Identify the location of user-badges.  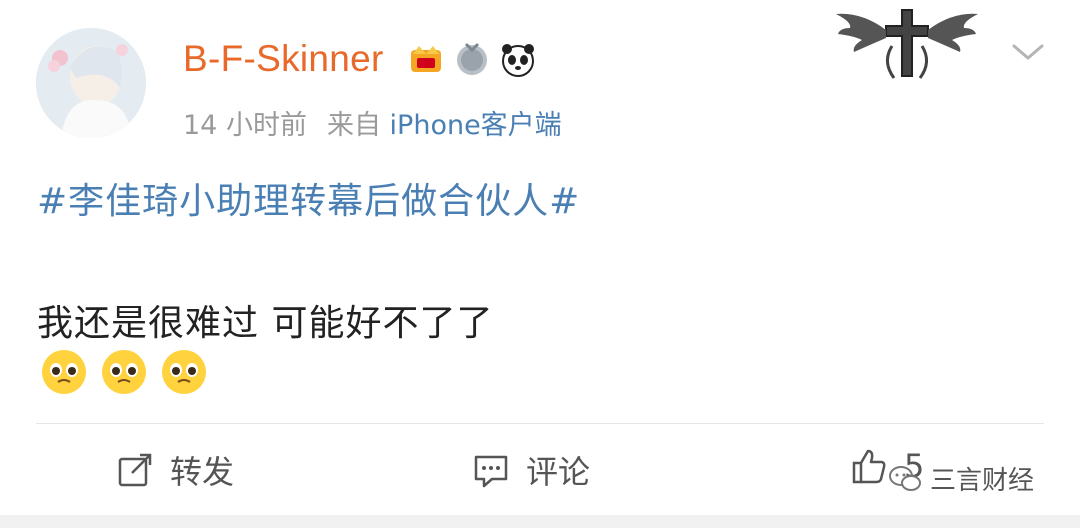
(472, 59).